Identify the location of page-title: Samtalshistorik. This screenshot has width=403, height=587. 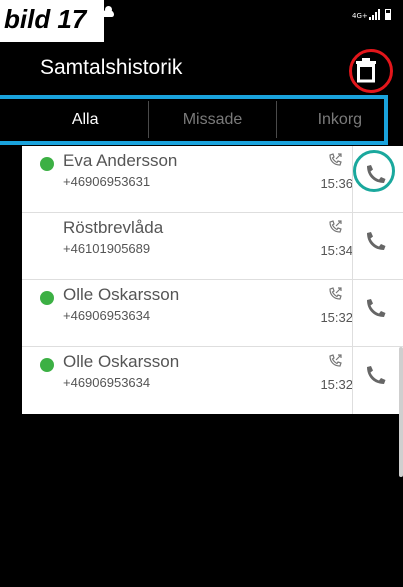
(111, 67).